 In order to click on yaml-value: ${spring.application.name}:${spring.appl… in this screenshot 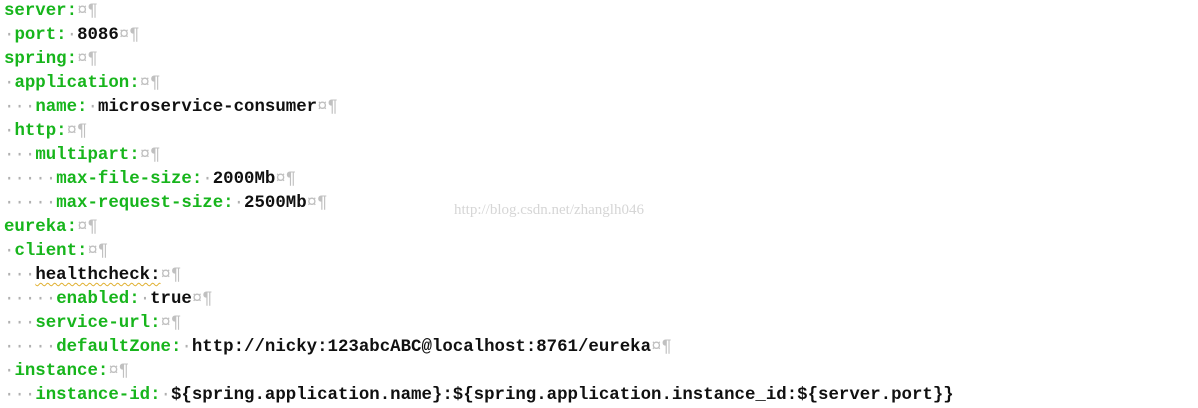, I will do `click(562, 395)`.